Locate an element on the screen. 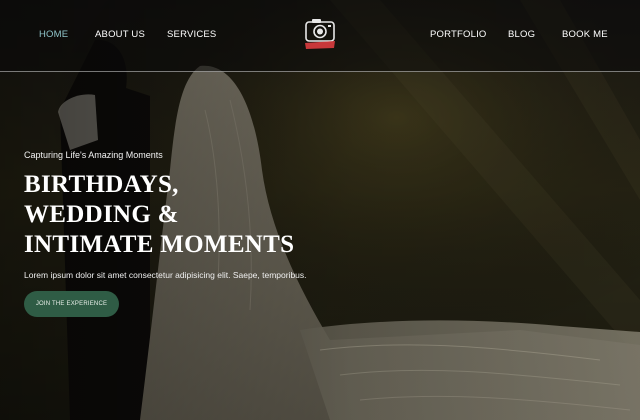 This screenshot has height=420, width=640. hero-tagline: Capturing Life's Amazing Moments is located at coordinates (93, 155).